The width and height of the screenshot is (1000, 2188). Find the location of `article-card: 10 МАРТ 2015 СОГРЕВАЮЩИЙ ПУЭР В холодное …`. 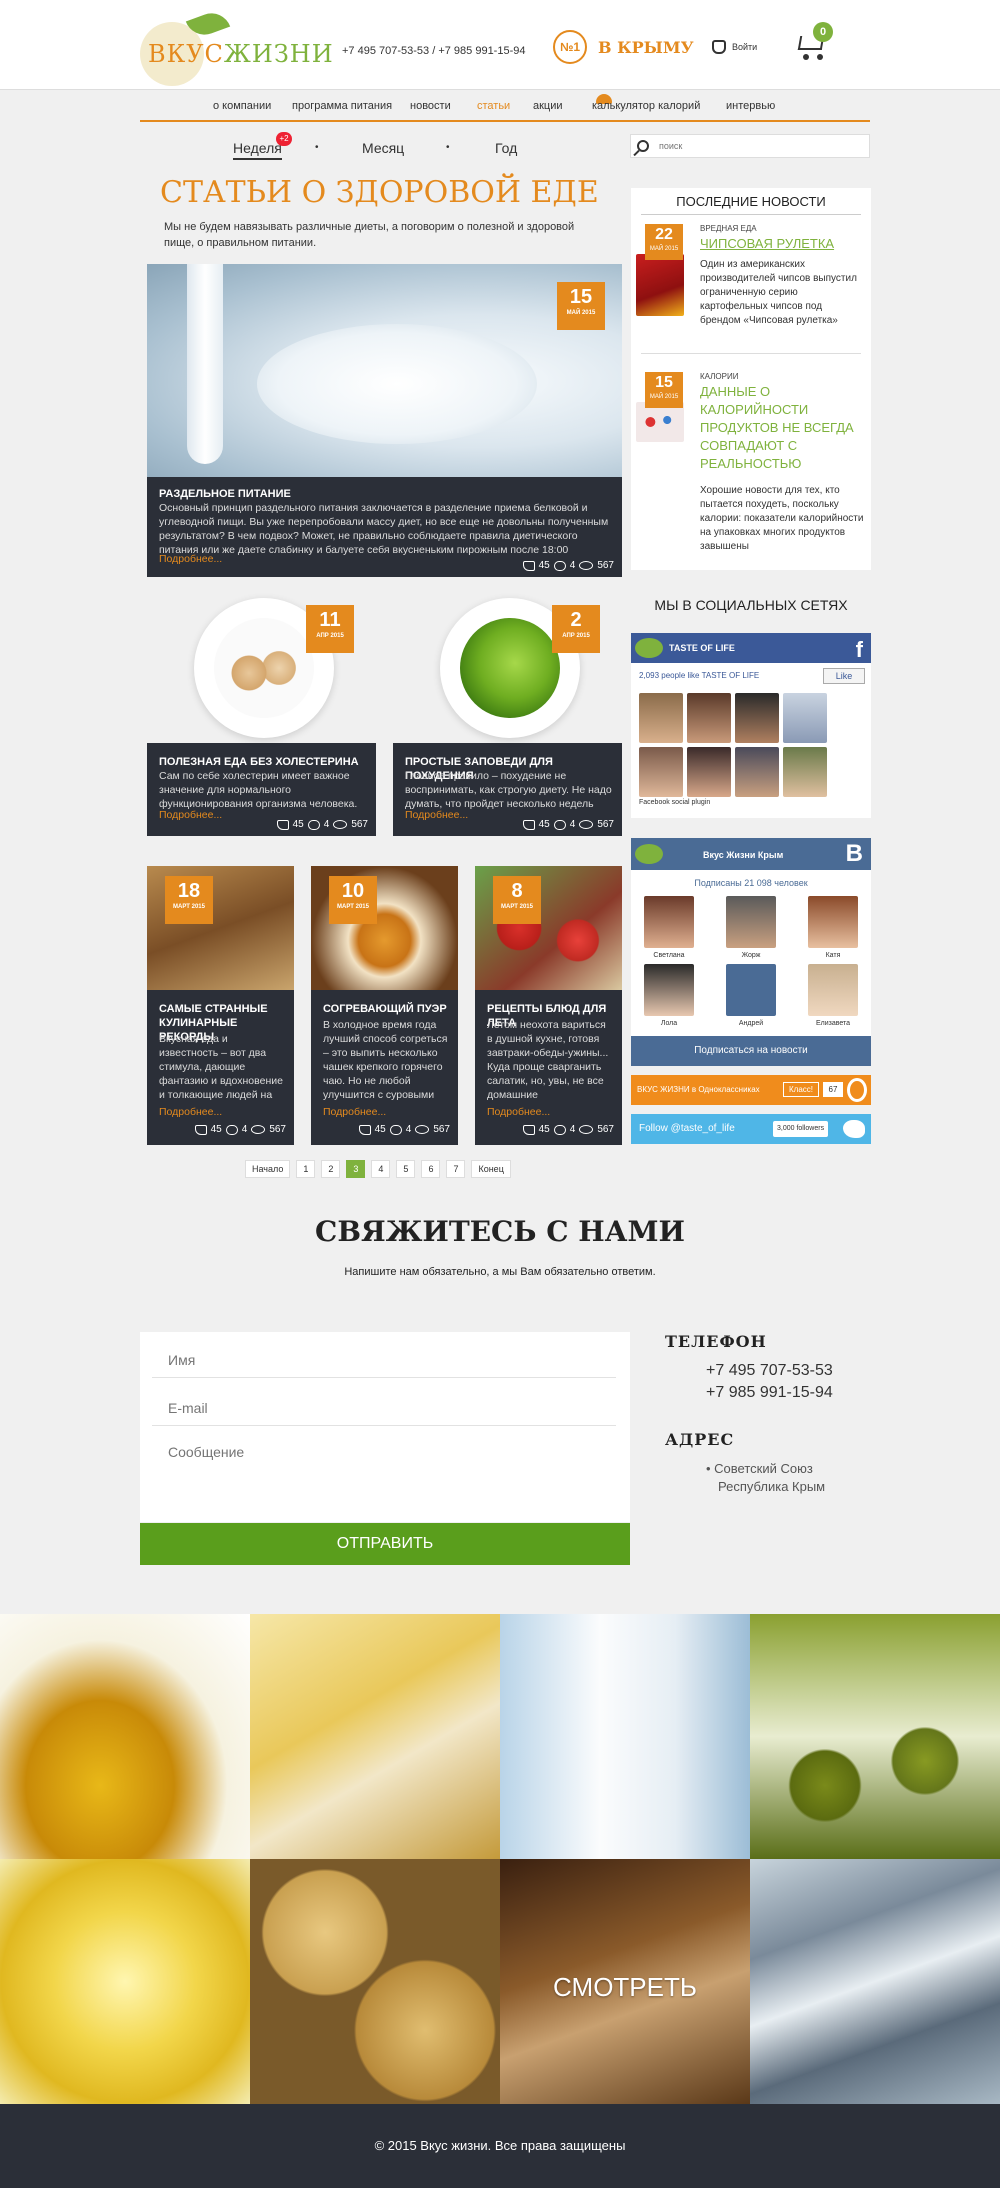

article-card: 10 МАРТ 2015 СОГРЕВАЮЩИЙ ПУЭР В холодное … is located at coordinates (384, 1005).